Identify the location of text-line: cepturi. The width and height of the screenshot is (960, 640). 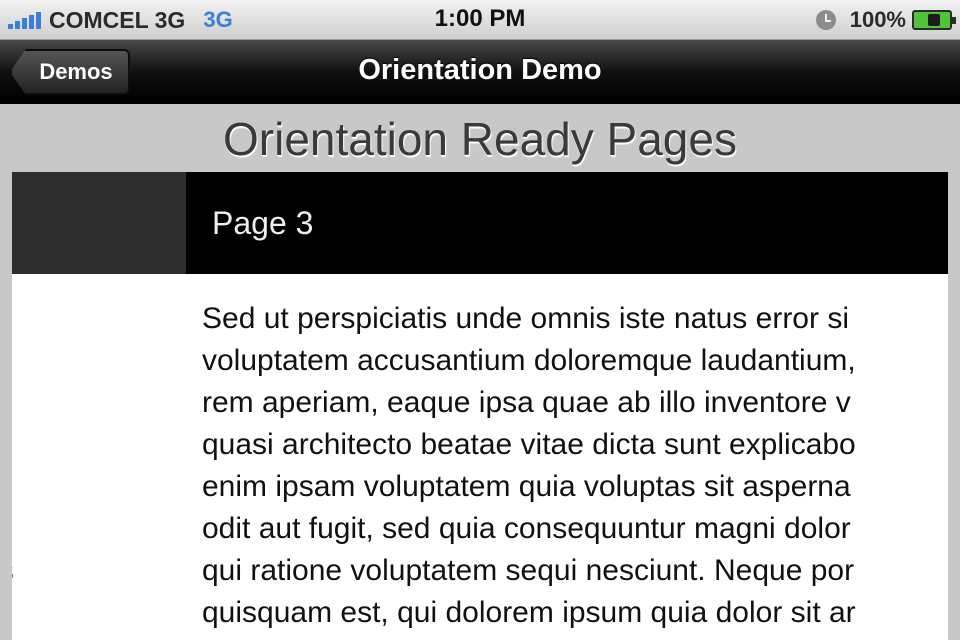
(82, 403).